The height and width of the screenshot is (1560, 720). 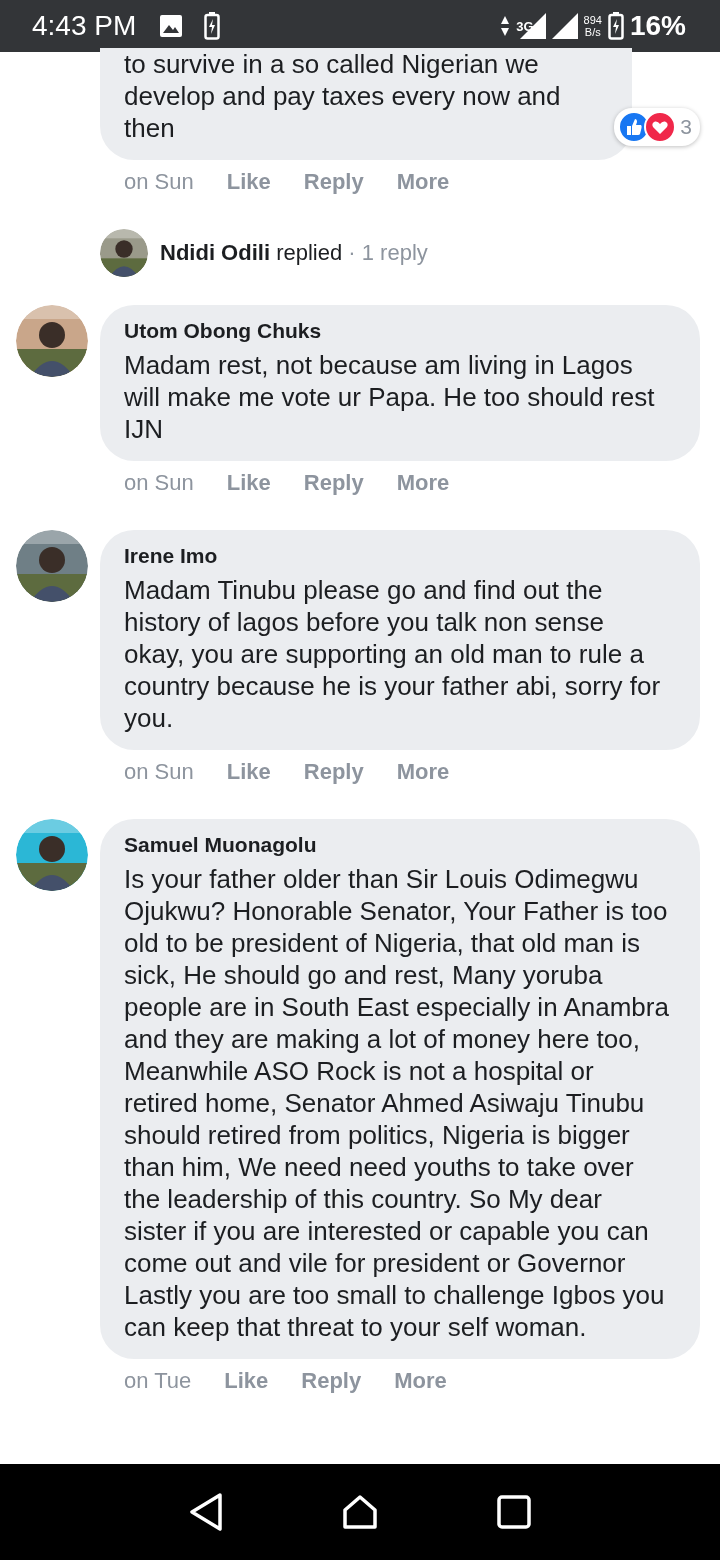 I want to click on comment-text: Madam rest, not because am living in Lagos will make me vote ur Papa. He too should rest IJN, so click(x=390, y=397).